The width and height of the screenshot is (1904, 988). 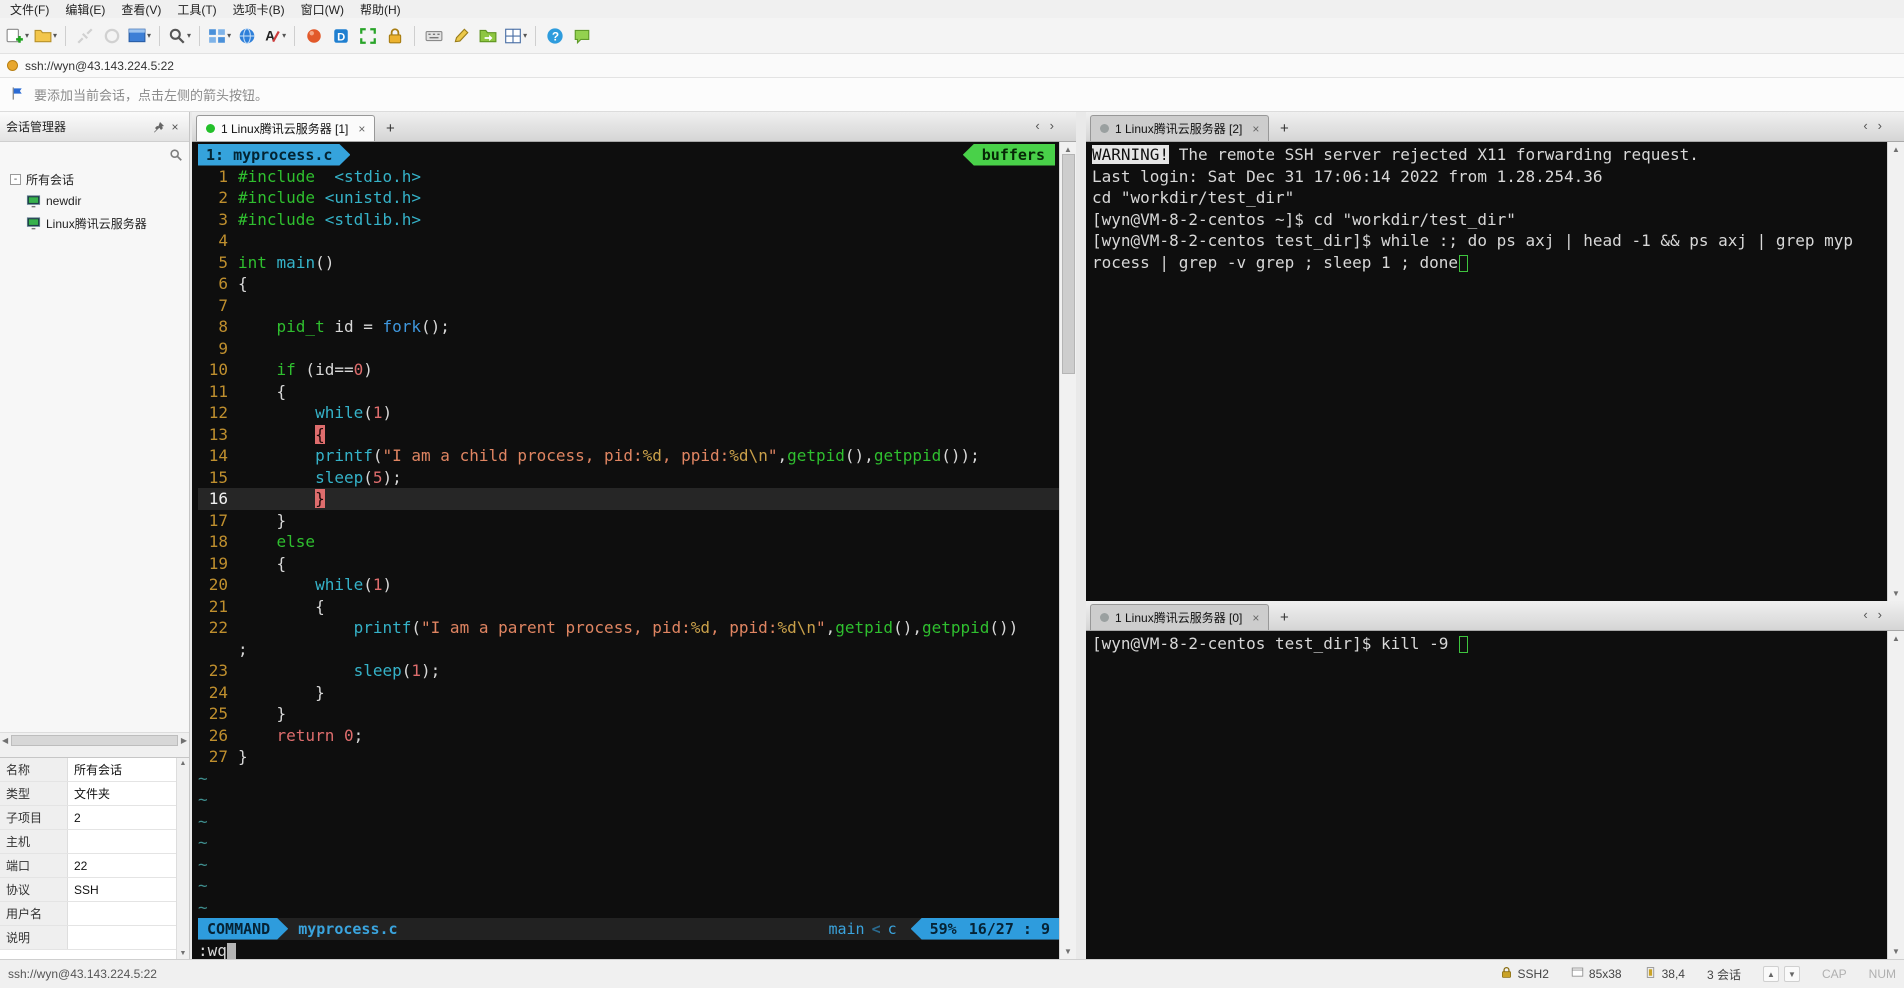 I want to click on open-folder-icon: ▾, so click(x=45, y=36).